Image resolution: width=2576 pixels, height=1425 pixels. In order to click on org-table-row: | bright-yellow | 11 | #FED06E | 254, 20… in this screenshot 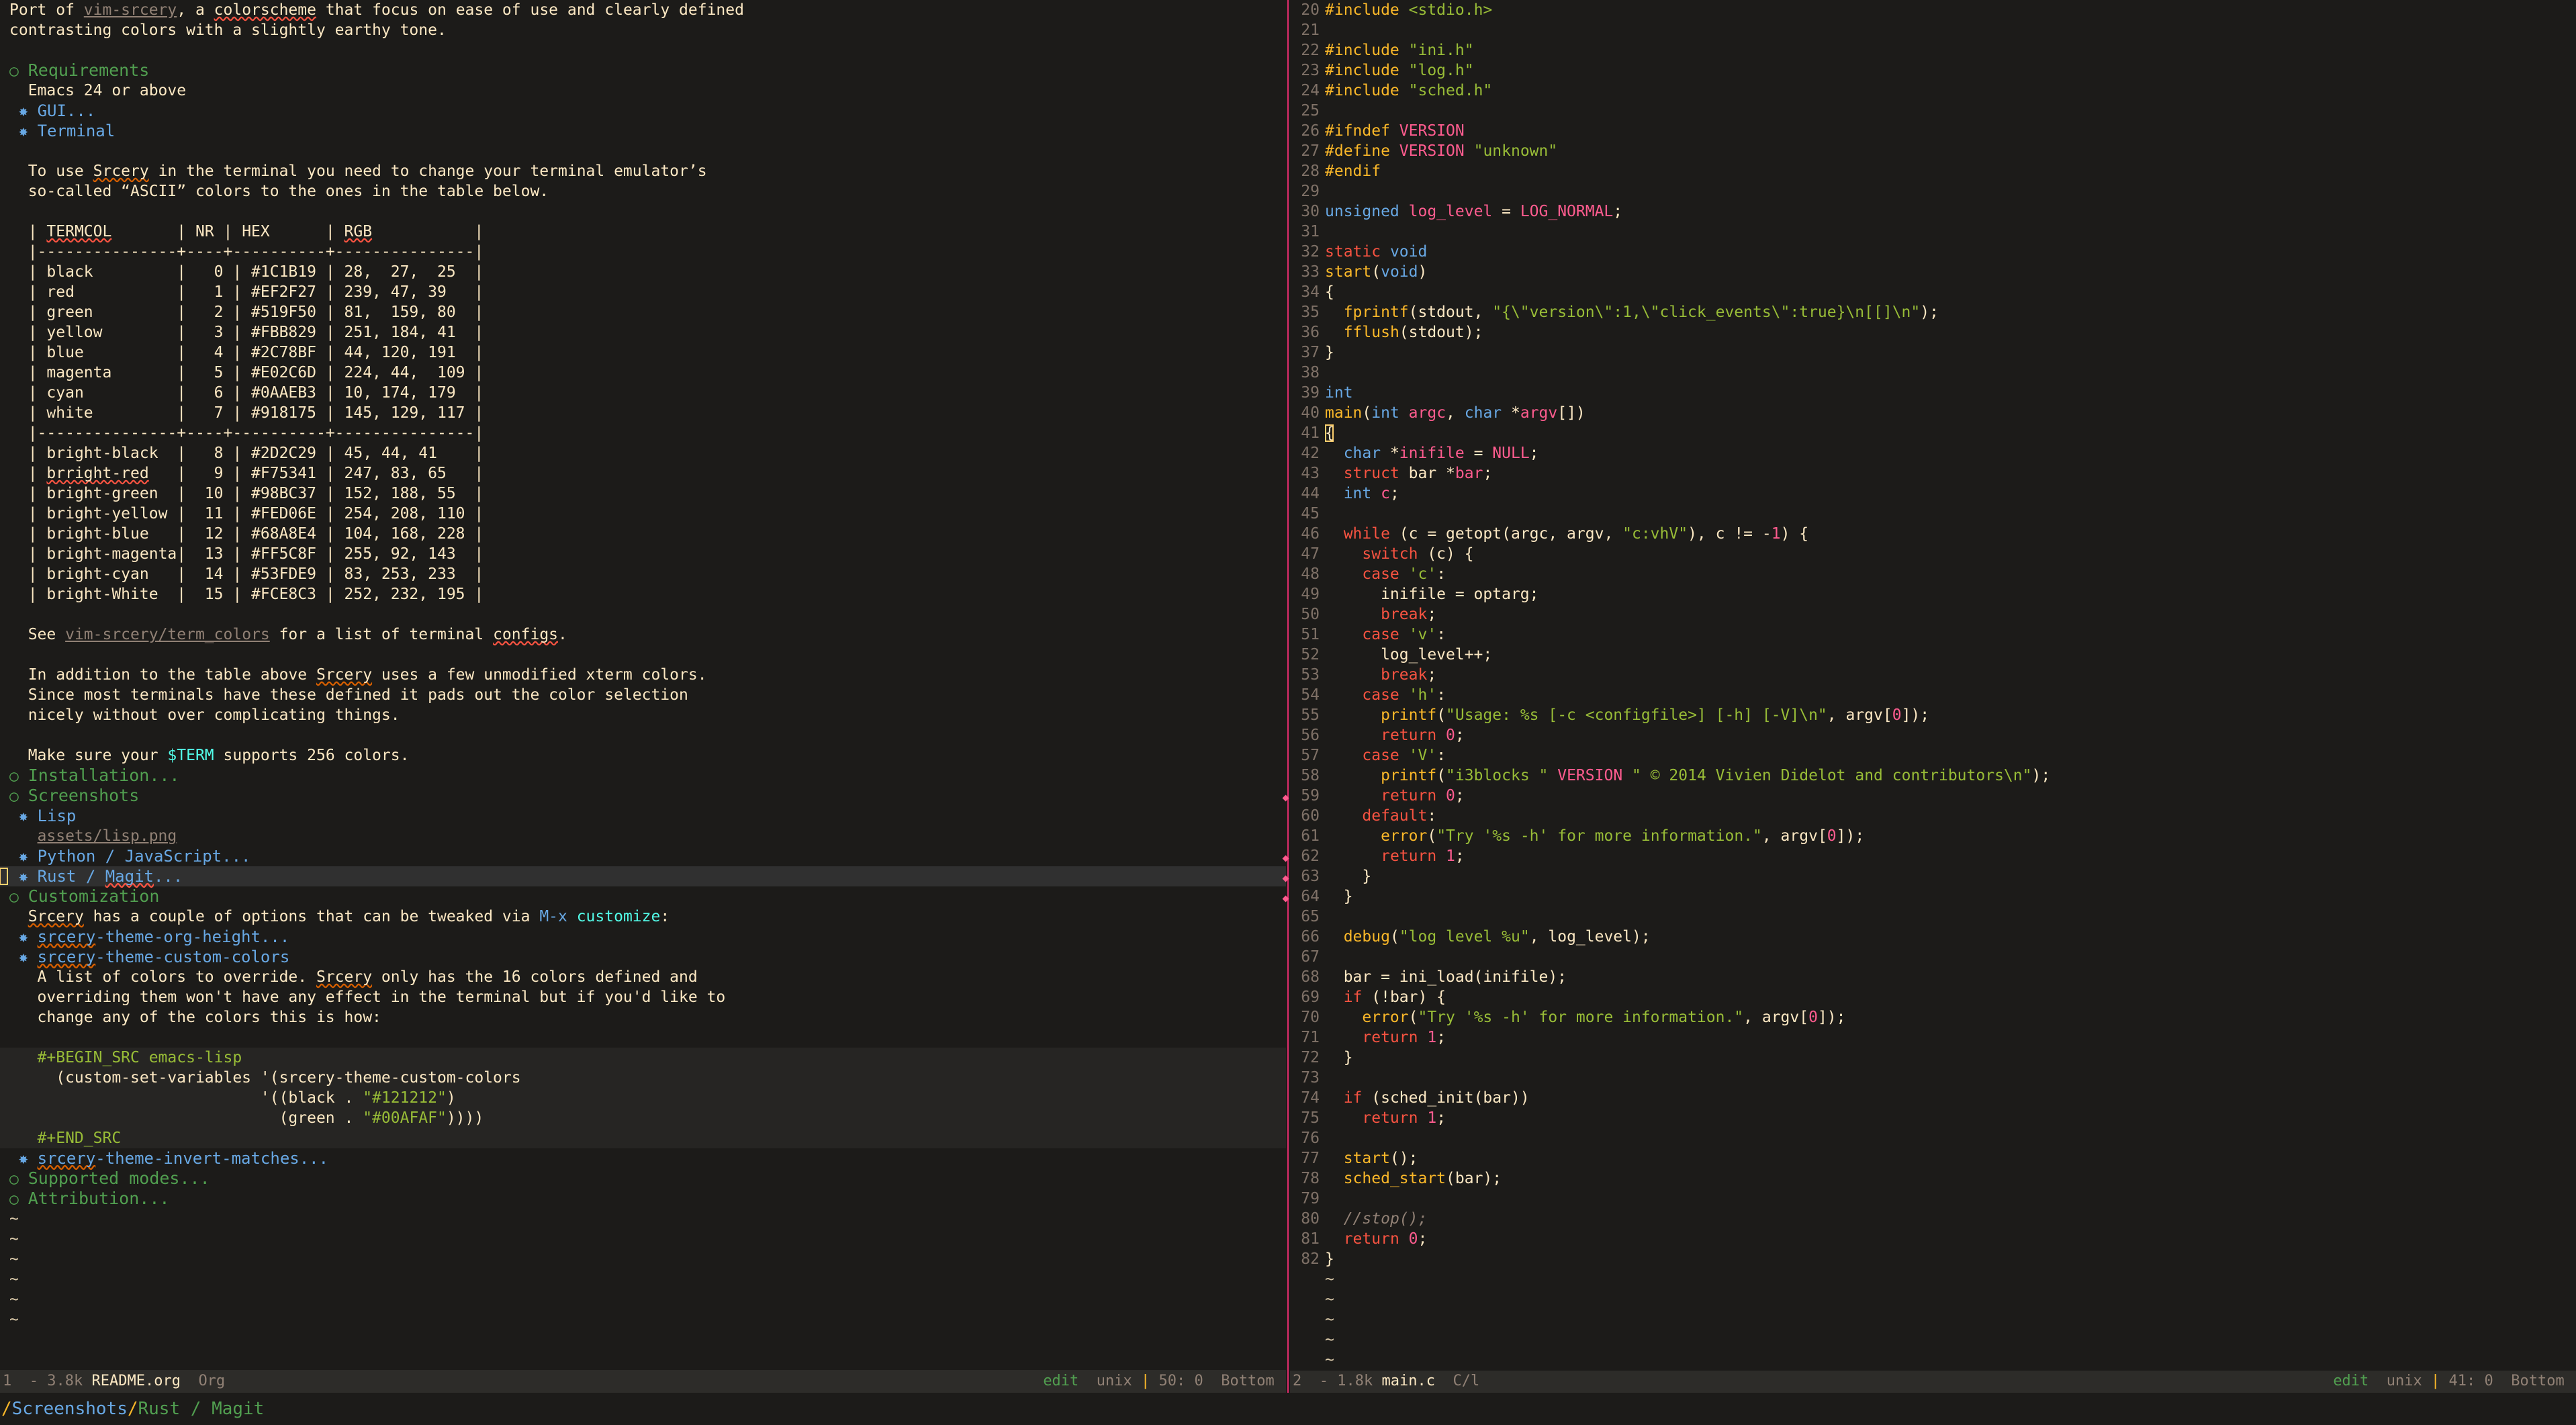, I will do `click(643, 514)`.